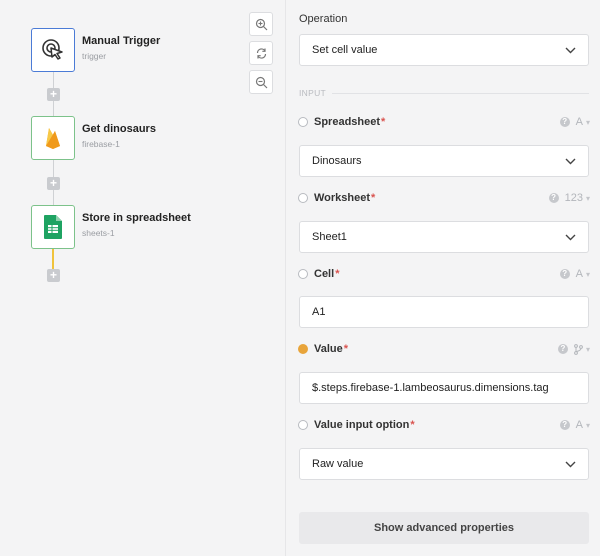 This screenshot has width=600, height=556. I want to click on field-row-value-input-option: Value input option * ? A ▾, so click(444, 425).